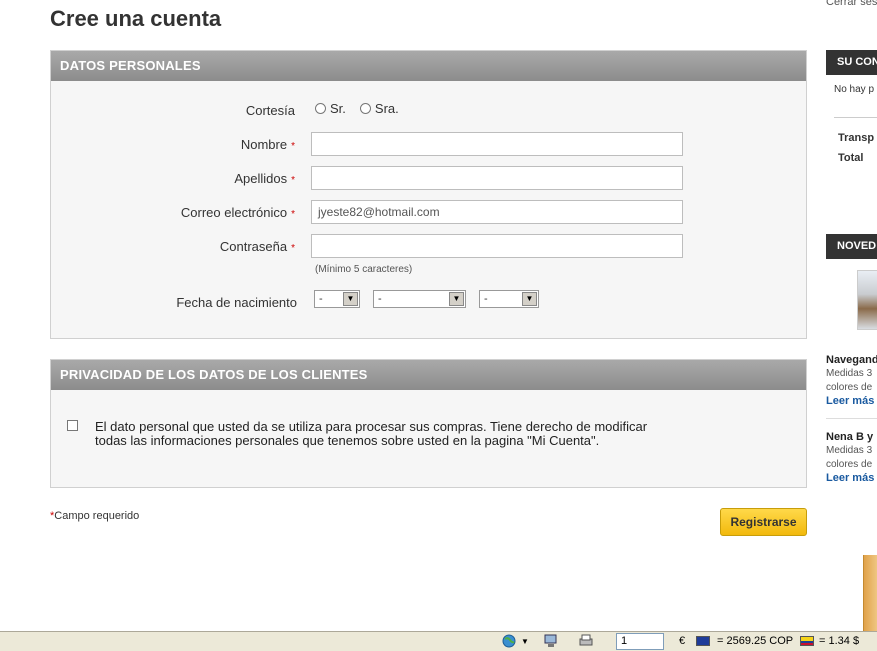 The width and height of the screenshot is (877, 651). What do you see at coordinates (95, 516) in the screenshot?
I see `required-note: *Campo requerido` at bounding box center [95, 516].